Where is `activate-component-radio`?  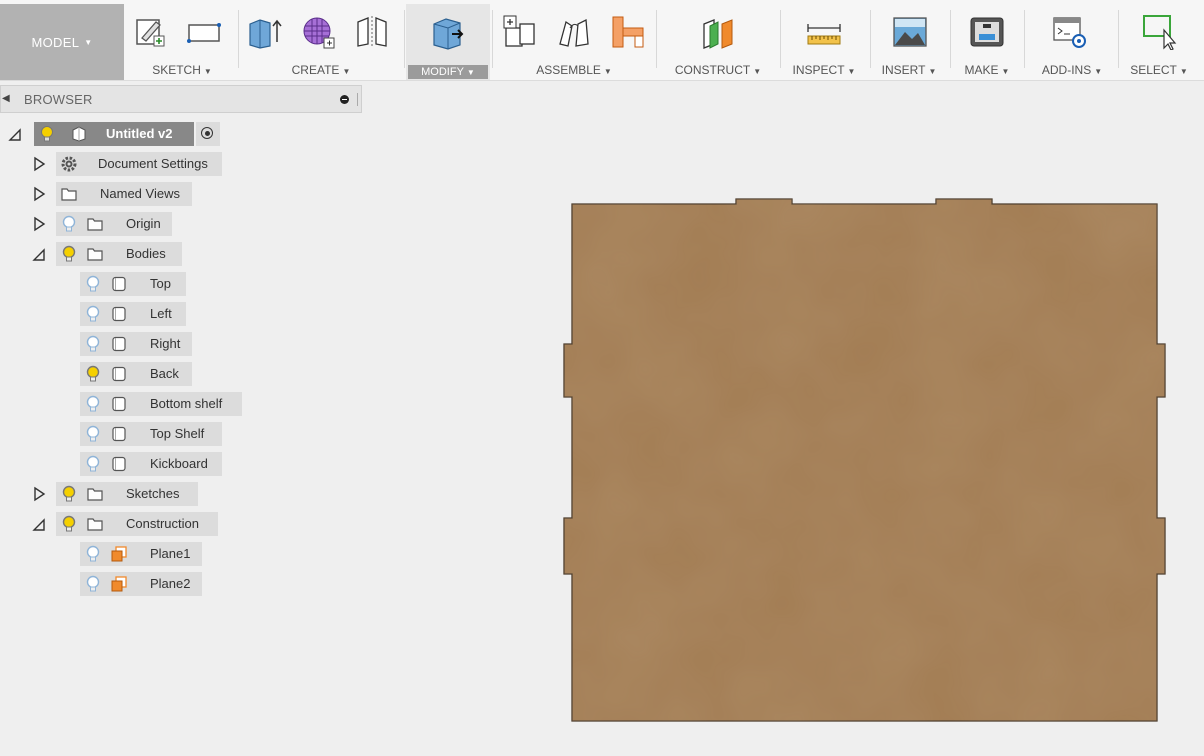
activate-component-radio is located at coordinates (208, 134).